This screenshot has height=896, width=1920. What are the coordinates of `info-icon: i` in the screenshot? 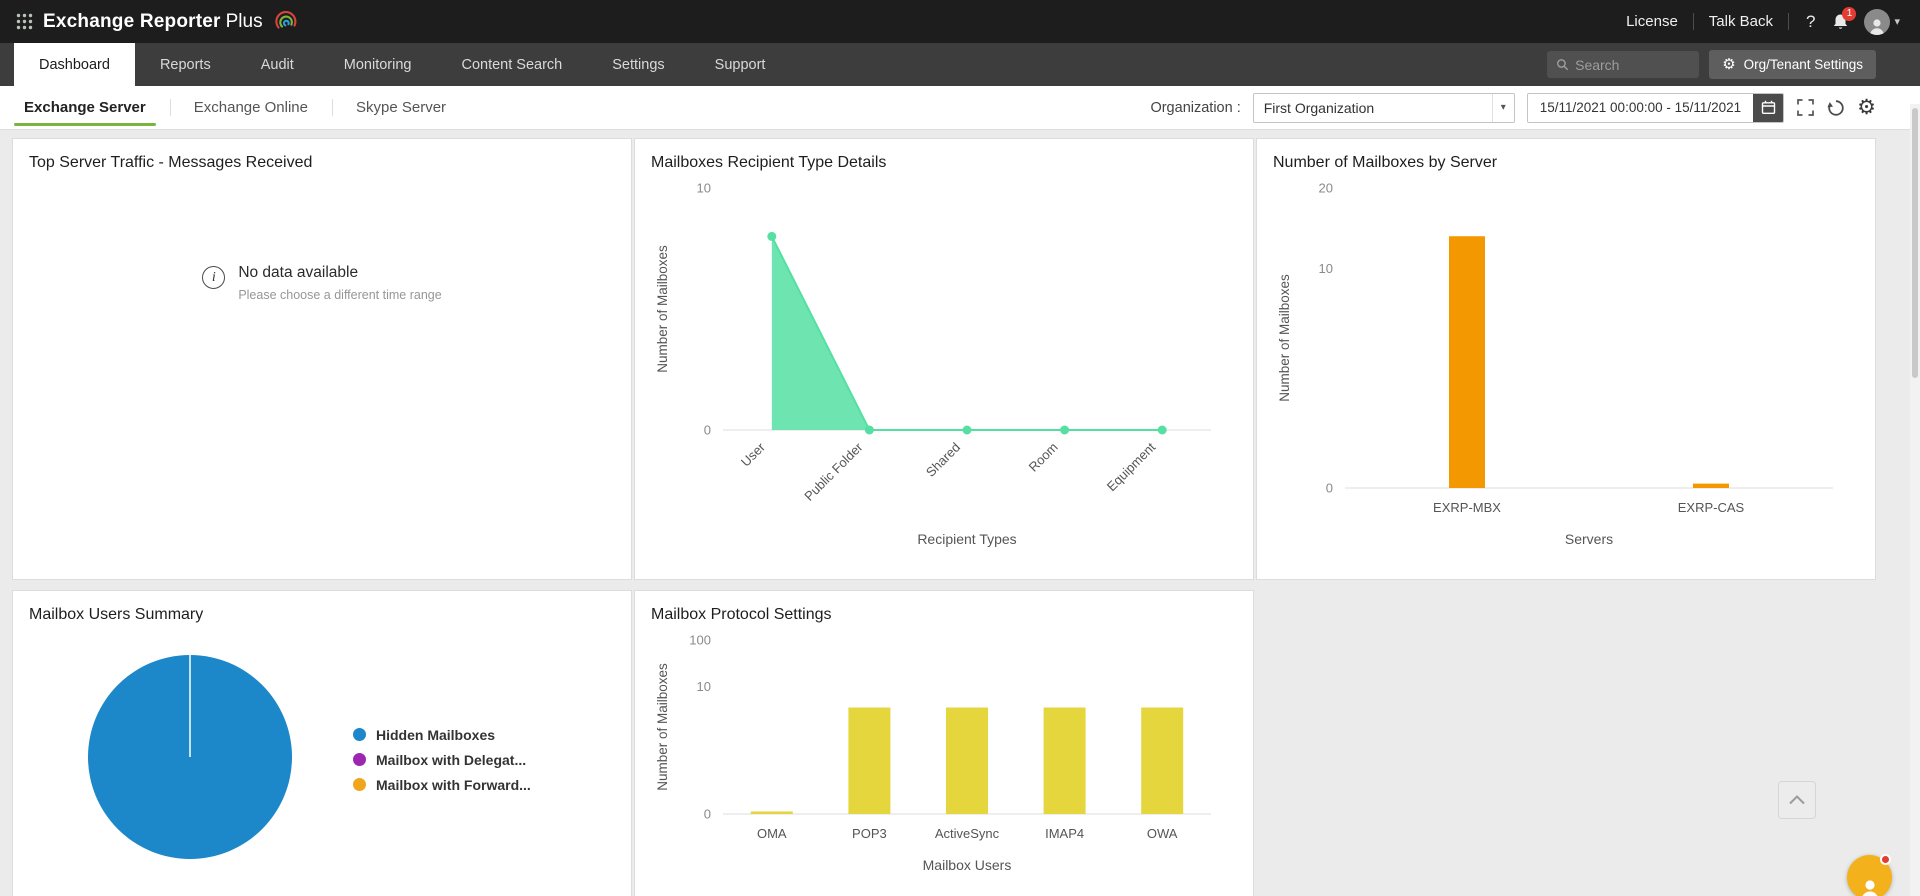 It's located at (214, 277).